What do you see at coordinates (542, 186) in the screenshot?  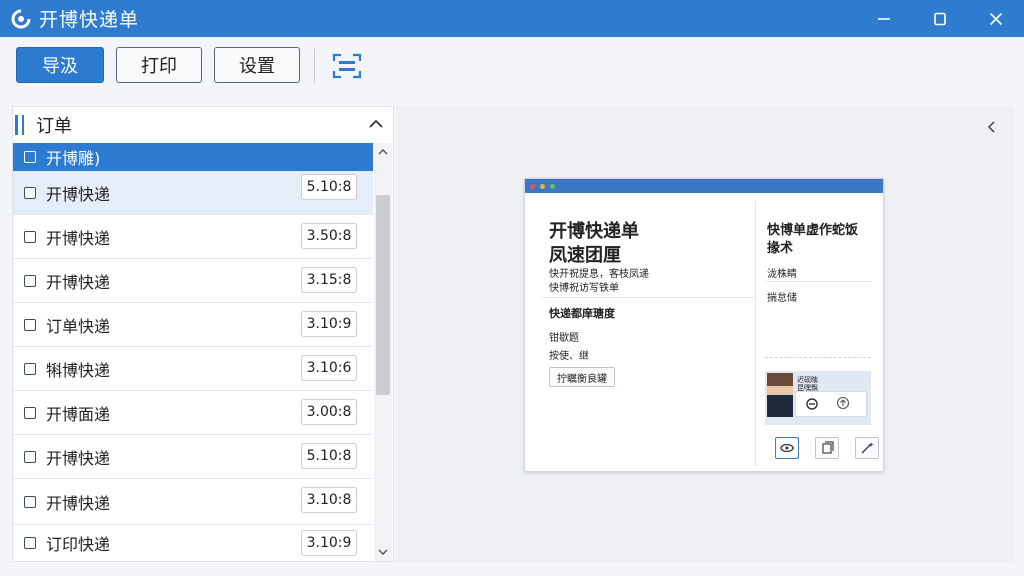 I see `minimize-dot-icon` at bounding box center [542, 186].